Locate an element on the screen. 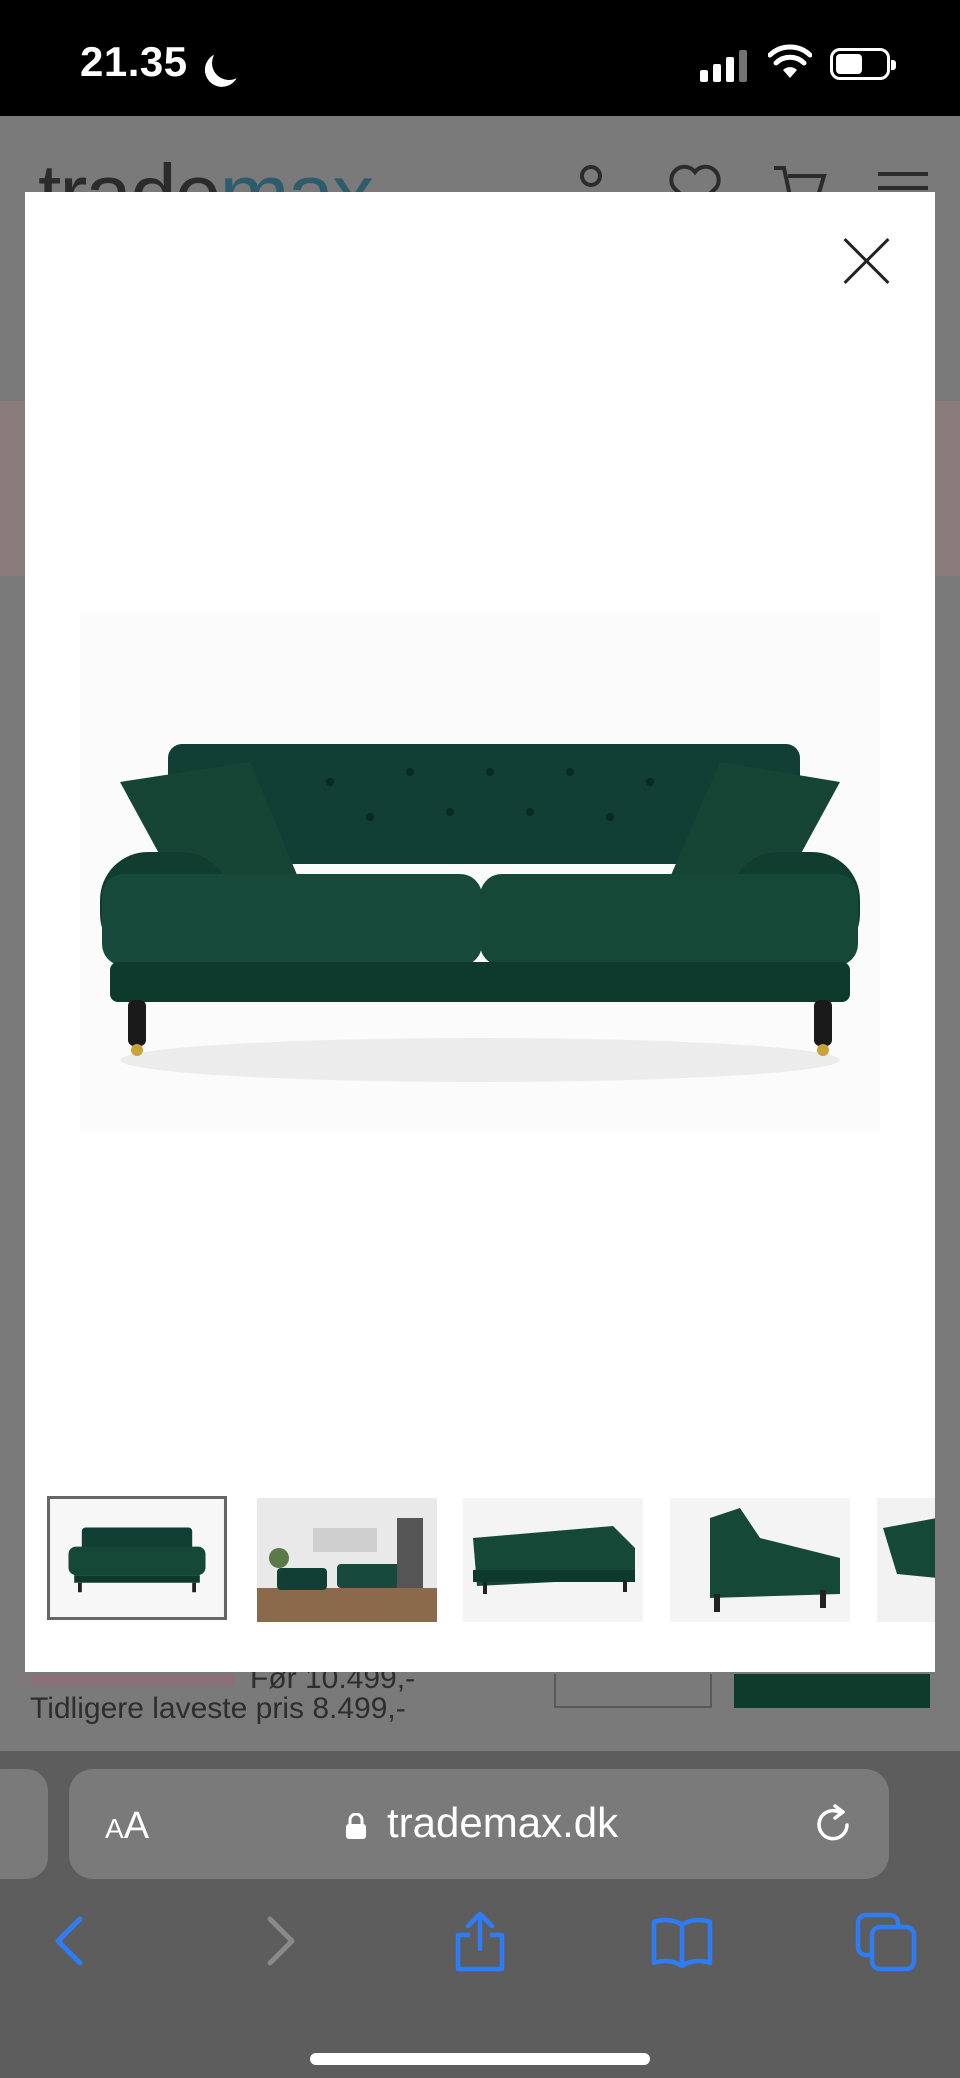 The width and height of the screenshot is (960, 2078). back-icon is located at coordinates (72, 1941).